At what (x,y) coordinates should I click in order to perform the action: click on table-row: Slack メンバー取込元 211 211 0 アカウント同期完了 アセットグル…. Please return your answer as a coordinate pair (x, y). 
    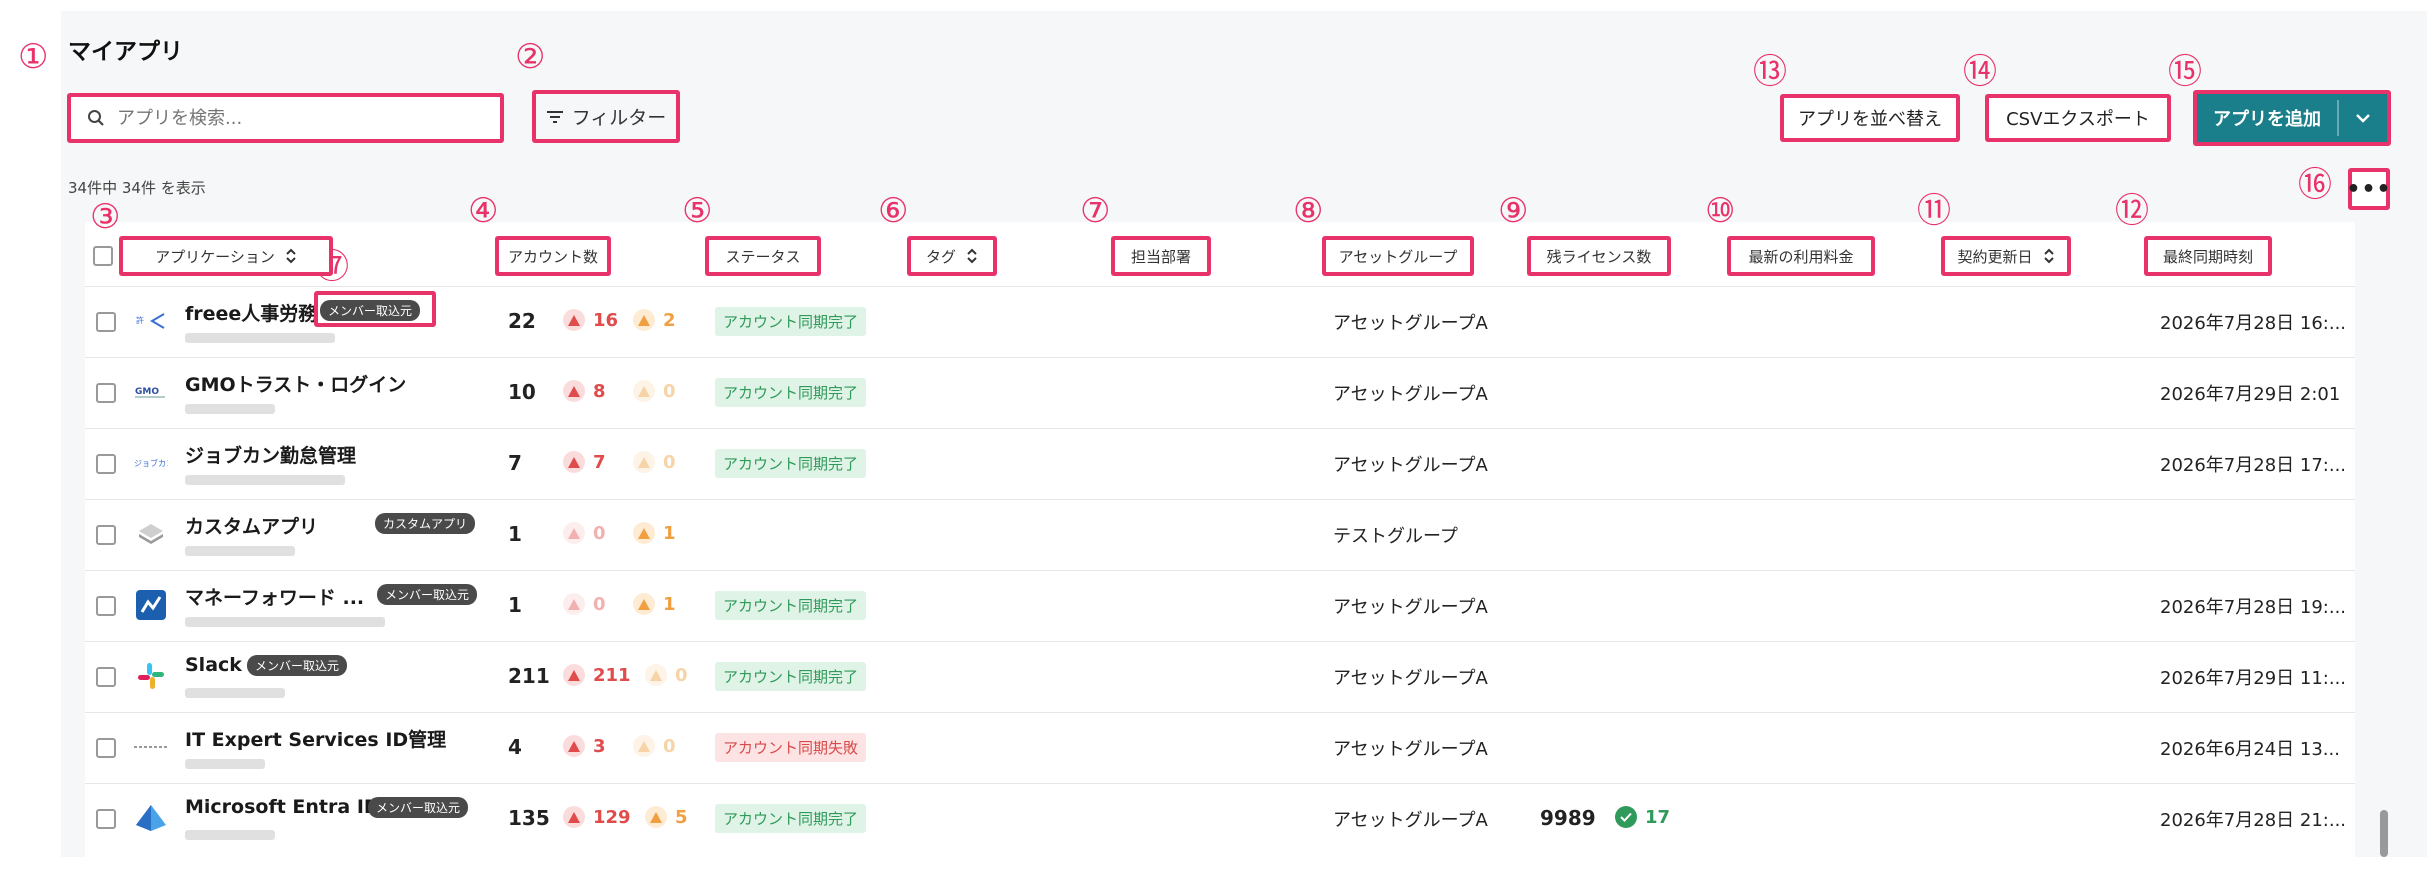
    Looking at the image, I should click on (1220, 676).